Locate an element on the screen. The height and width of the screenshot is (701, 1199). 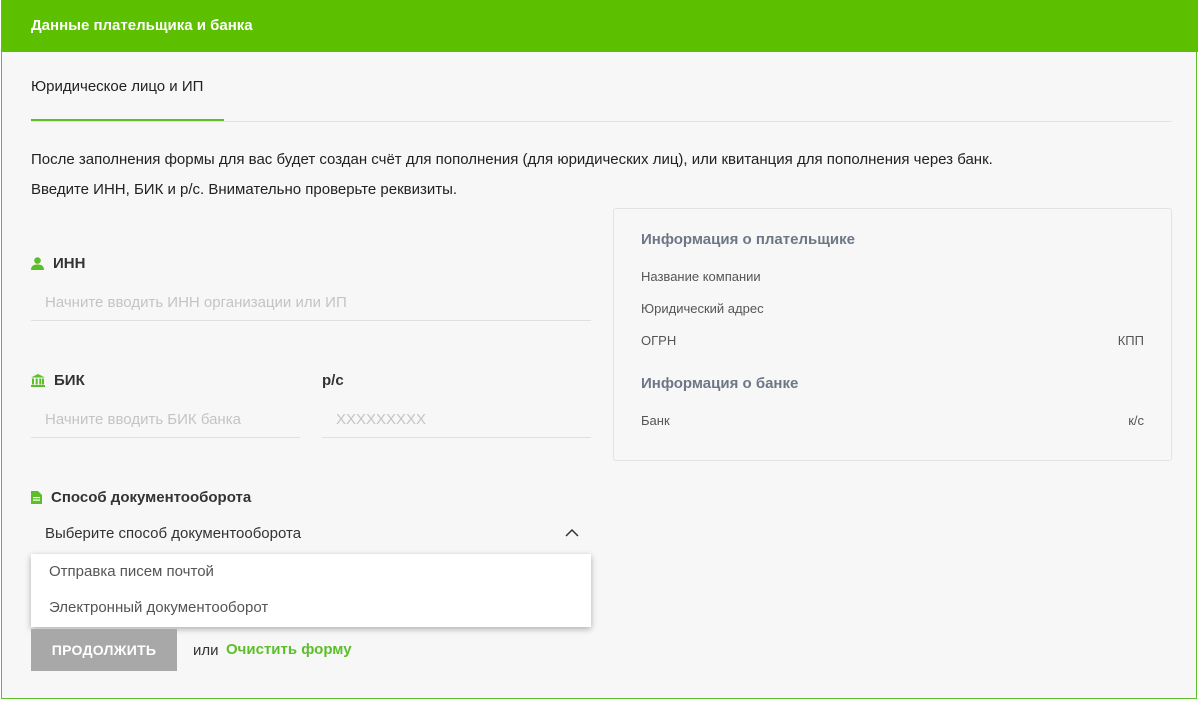
tab-legal-entity: Юридическое лицо и ИП is located at coordinates (117, 86).